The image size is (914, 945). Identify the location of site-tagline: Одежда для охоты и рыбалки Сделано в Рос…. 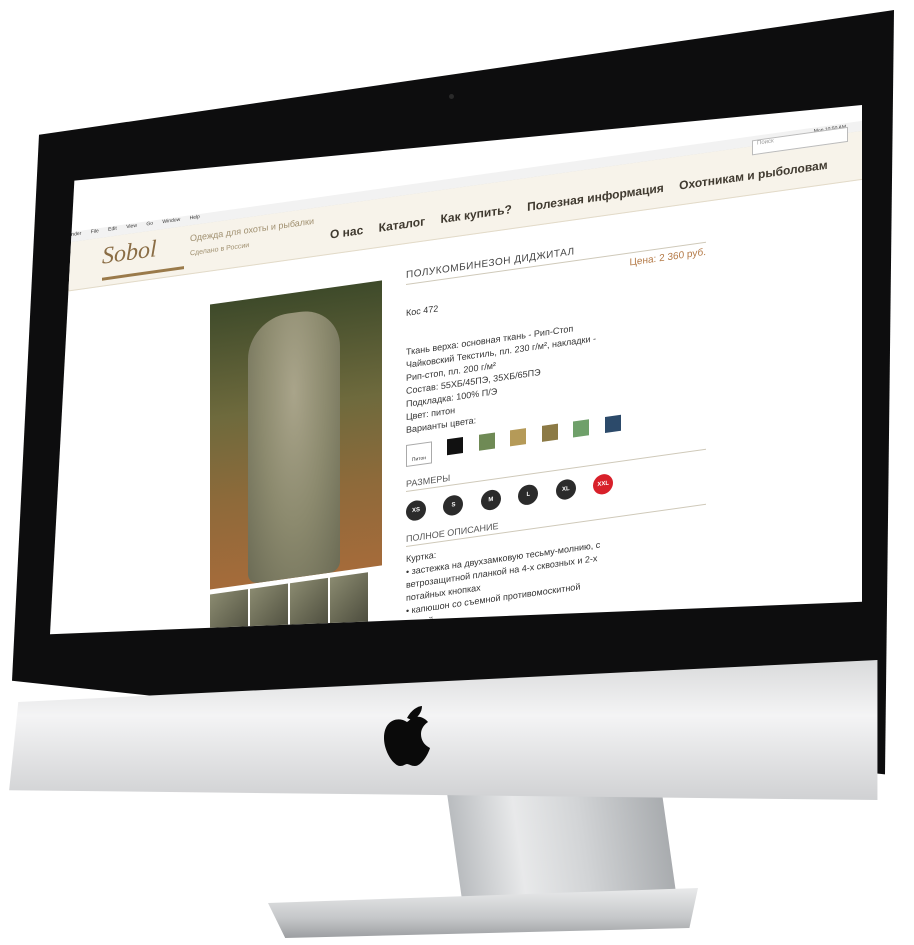
(252, 237).